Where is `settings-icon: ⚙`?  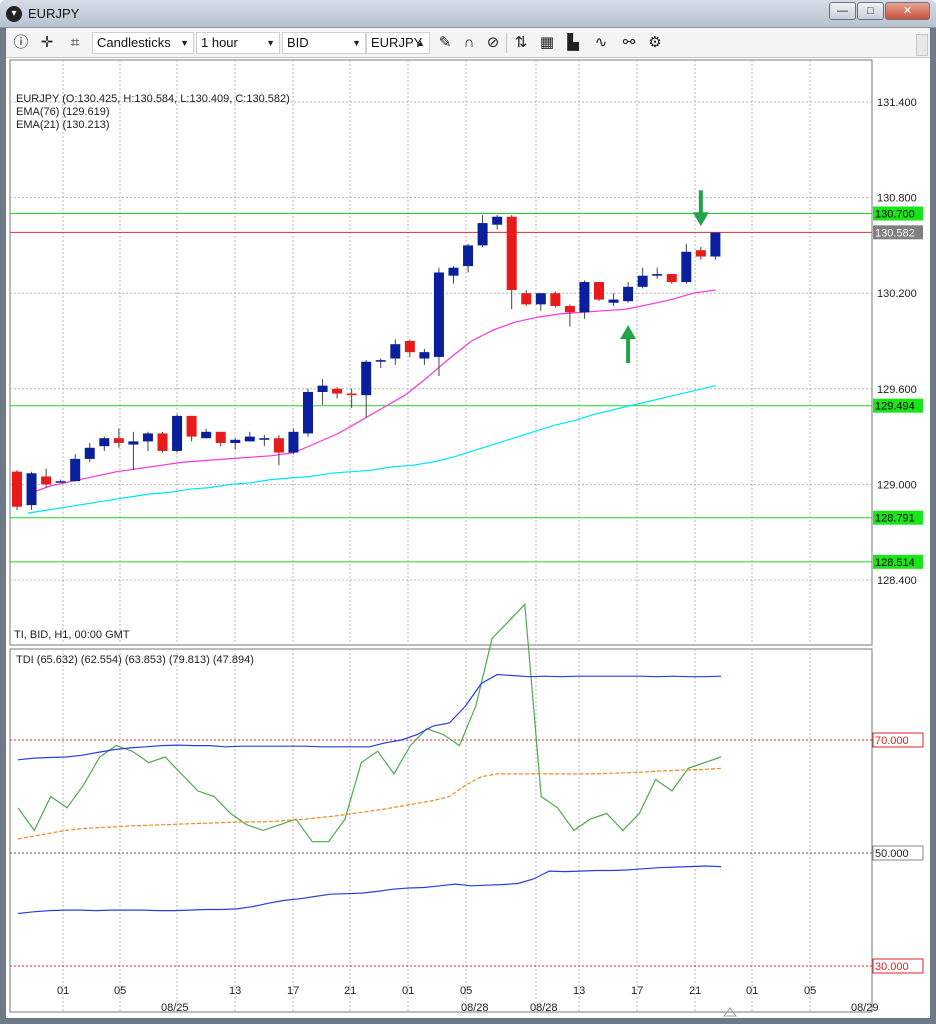
settings-icon: ⚙ is located at coordinates (655, 43).